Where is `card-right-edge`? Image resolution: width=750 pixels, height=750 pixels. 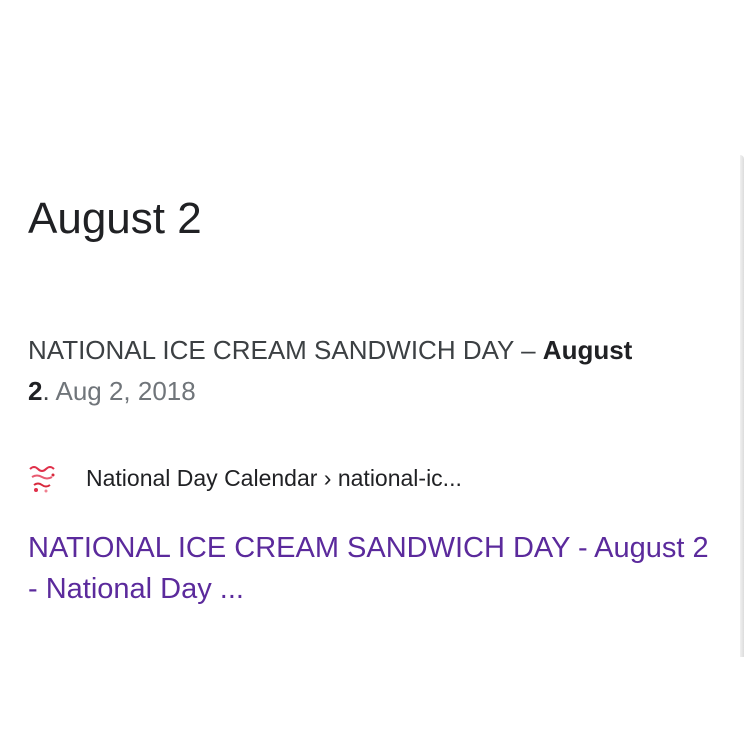 card-right-edge is located at coordinates (742, 406).